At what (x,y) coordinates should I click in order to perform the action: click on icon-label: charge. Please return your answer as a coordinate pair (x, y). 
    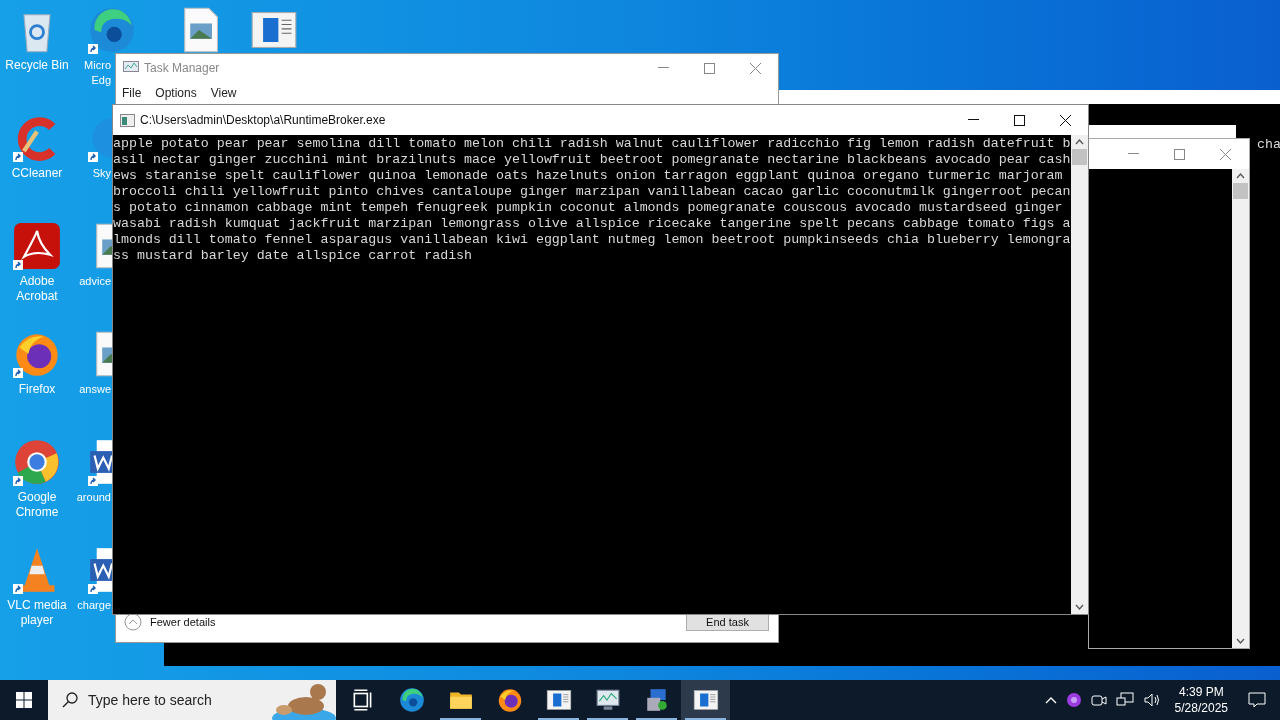
    Looking at the image, I should click on (94, 605).